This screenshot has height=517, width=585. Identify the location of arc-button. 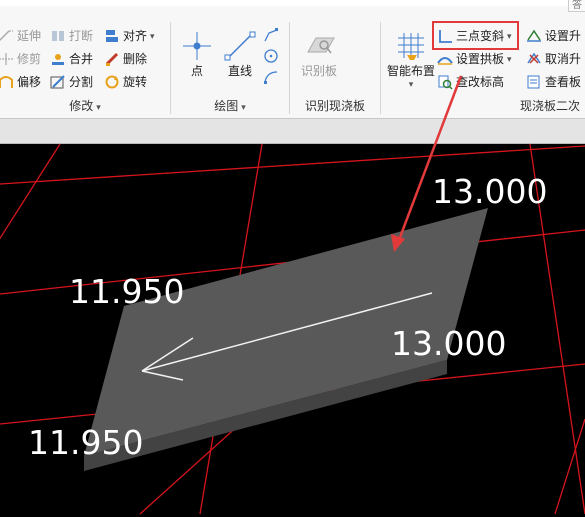
(271, 79).